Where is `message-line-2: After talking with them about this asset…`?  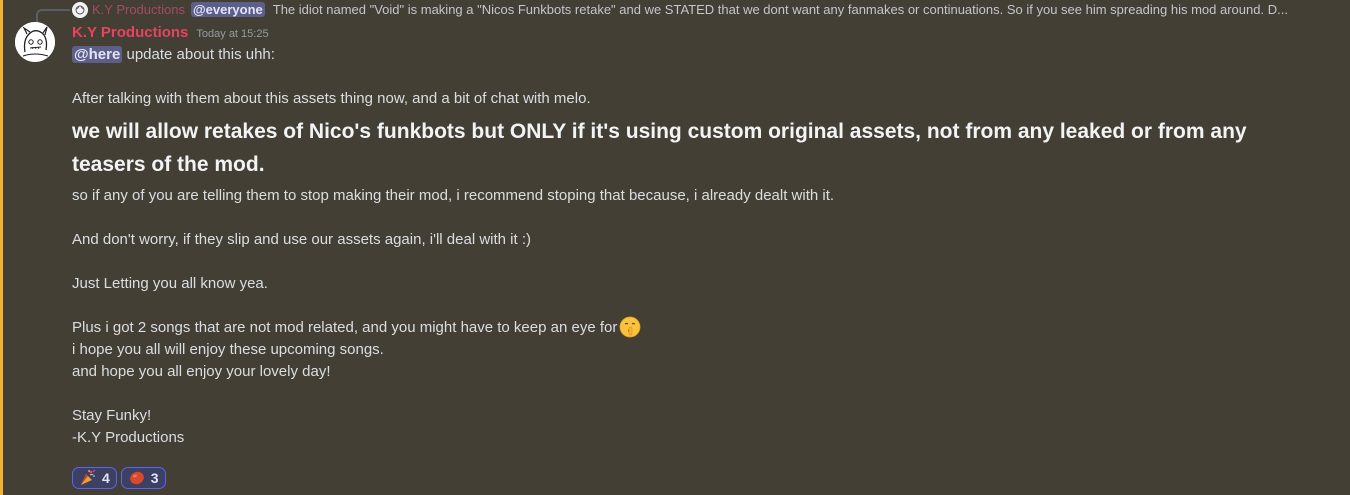 message-line-2: After talking with them about this asset… is located at coordinates (331, 98).